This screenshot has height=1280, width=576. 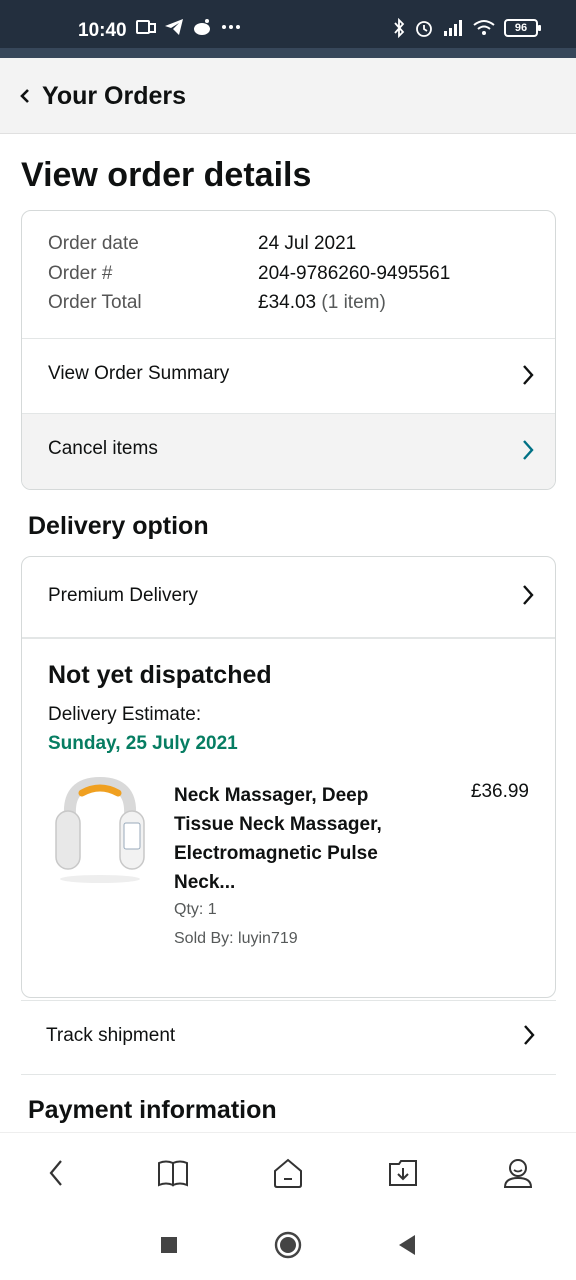 I want to click on nav-book-button, so click(x=173, y=1173).